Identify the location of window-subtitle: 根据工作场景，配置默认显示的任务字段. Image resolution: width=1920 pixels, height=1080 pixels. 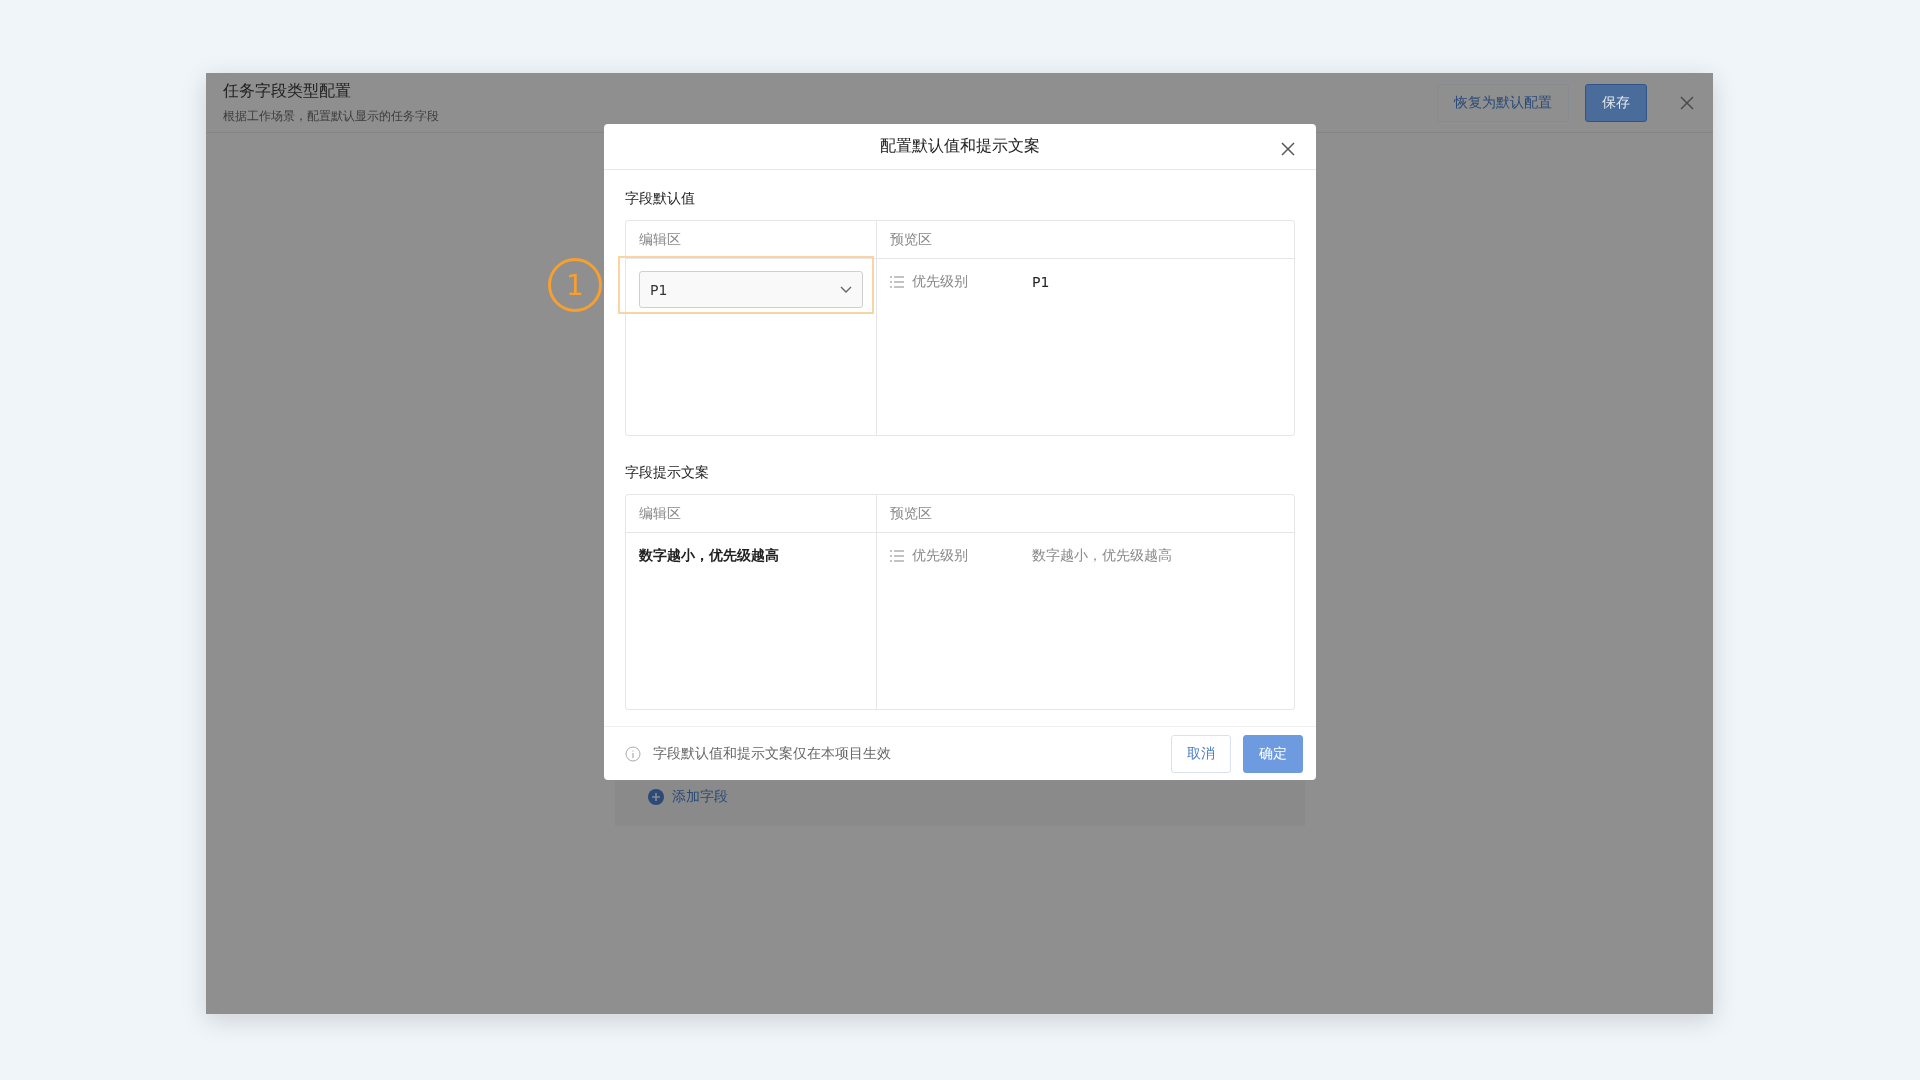
(331, 116).